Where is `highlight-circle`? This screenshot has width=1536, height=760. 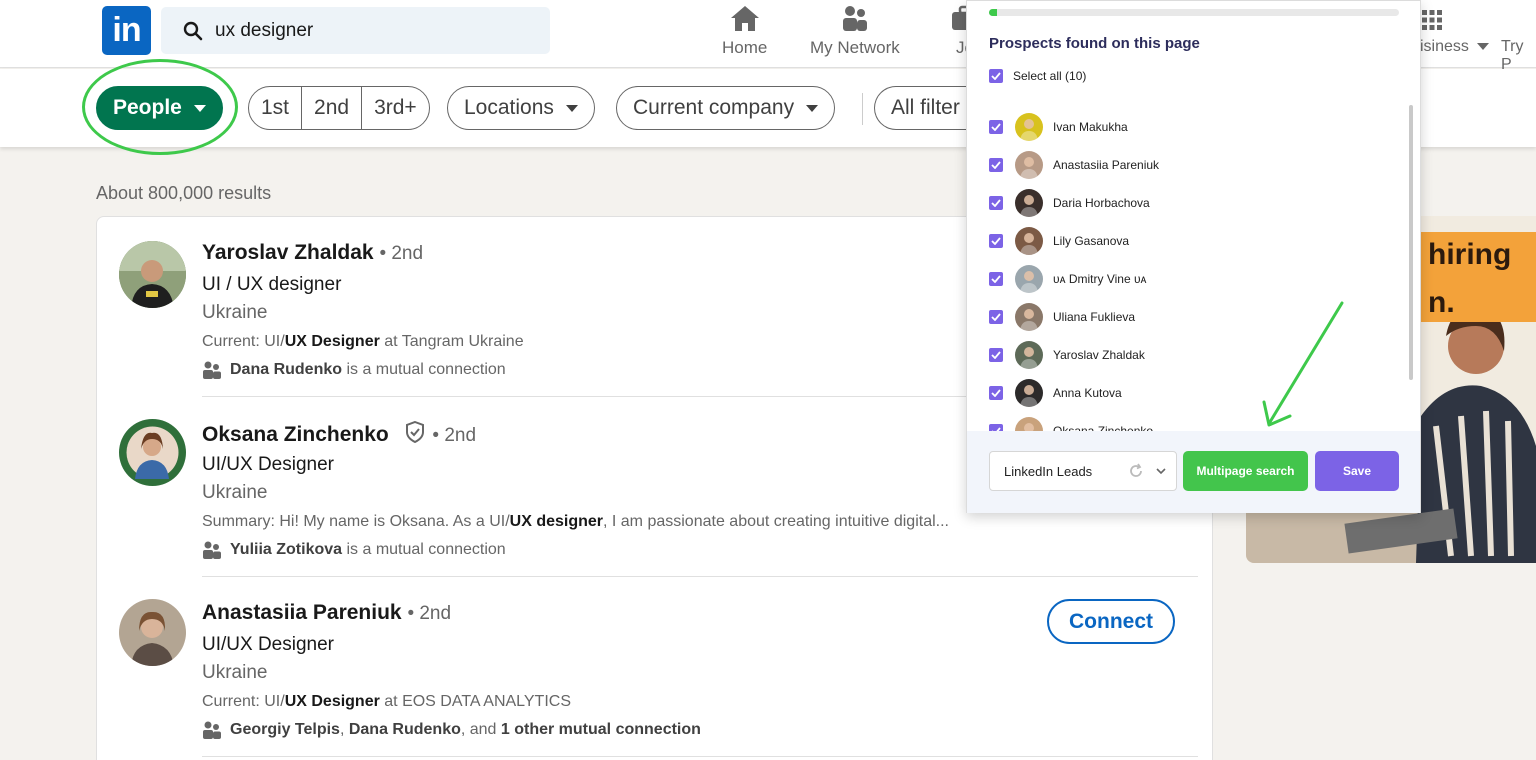
highlight-circle is located at coordinates (160, 107).